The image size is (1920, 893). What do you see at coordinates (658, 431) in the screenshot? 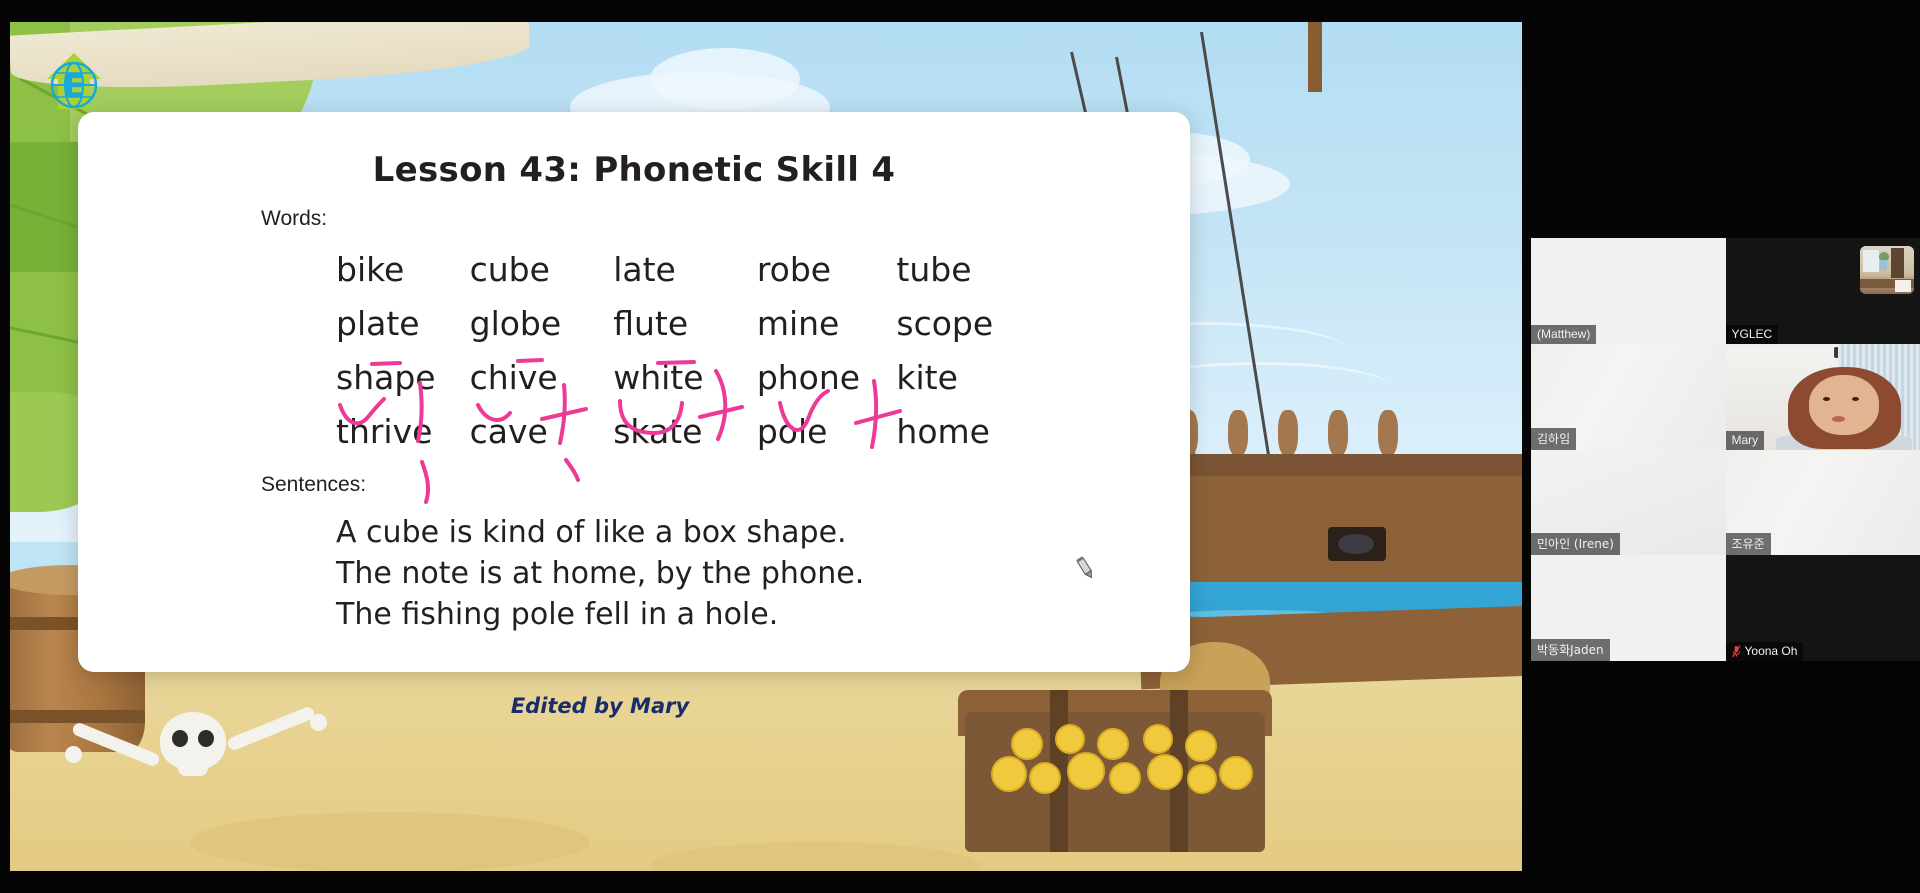
I see `word-cell: skate` at bounding box center [658, 431].